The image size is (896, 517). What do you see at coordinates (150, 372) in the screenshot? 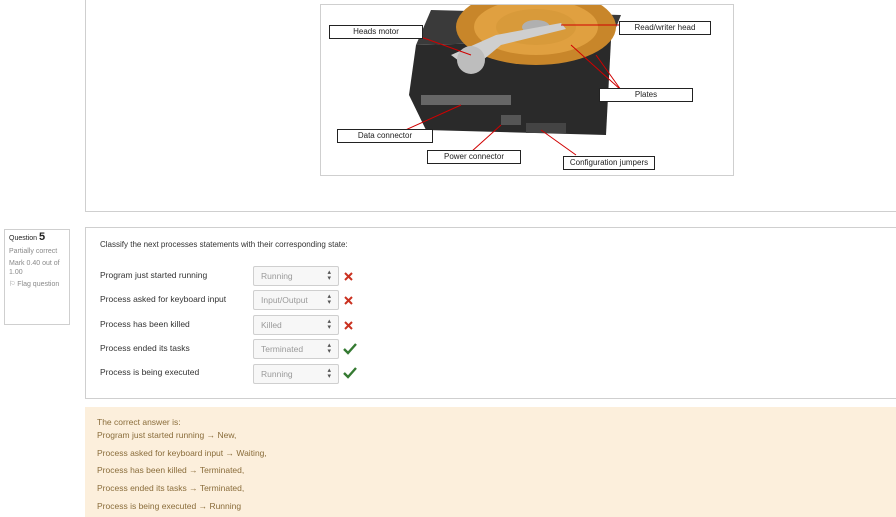
I see `row-label-4: Process is being executed` at bounding box center [150, 372].